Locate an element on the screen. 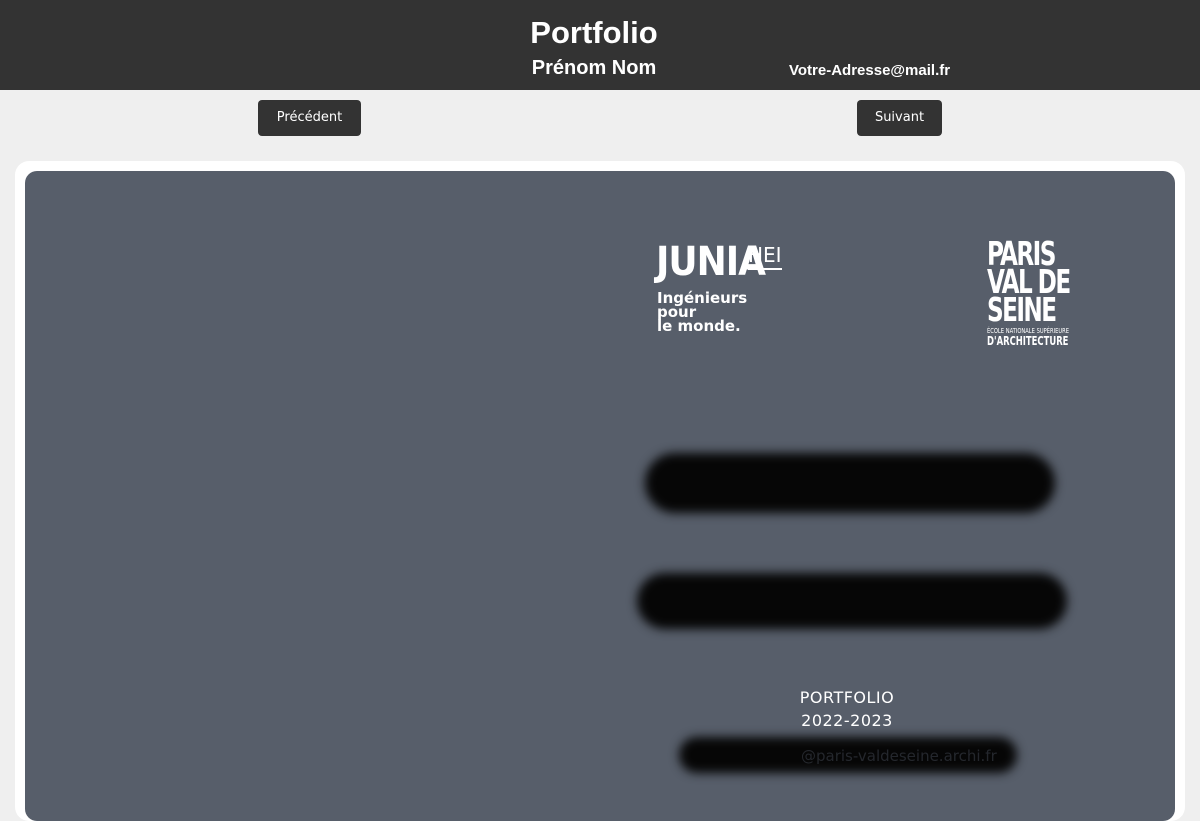  page-title: Portfolio is located at coordinates (594, 32).